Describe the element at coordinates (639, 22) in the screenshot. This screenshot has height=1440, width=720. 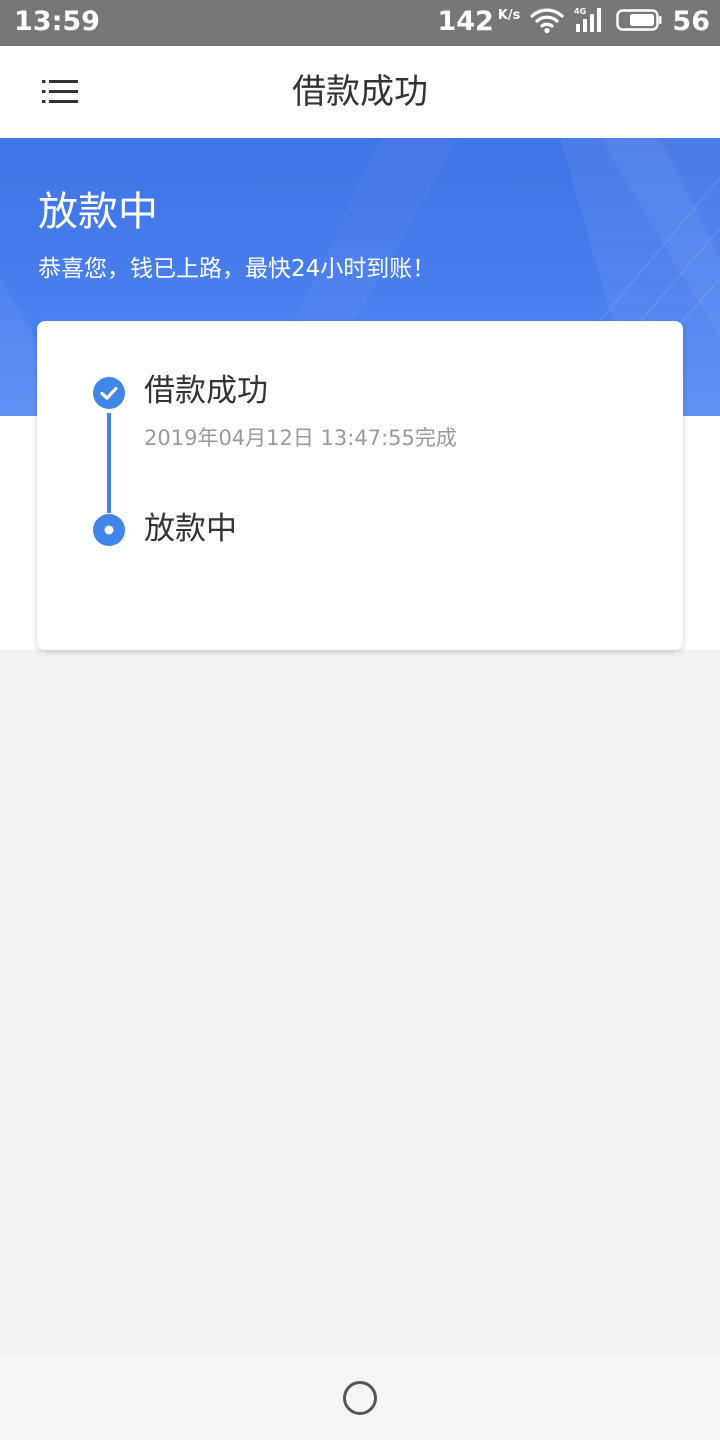
I see `battery-icon` at that location.